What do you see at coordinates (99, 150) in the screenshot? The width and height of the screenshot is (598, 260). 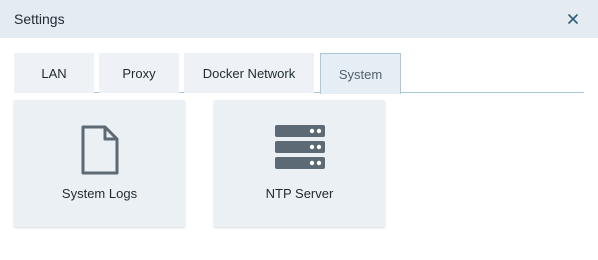 I see `document-icon` at bounding box center [99, 150].